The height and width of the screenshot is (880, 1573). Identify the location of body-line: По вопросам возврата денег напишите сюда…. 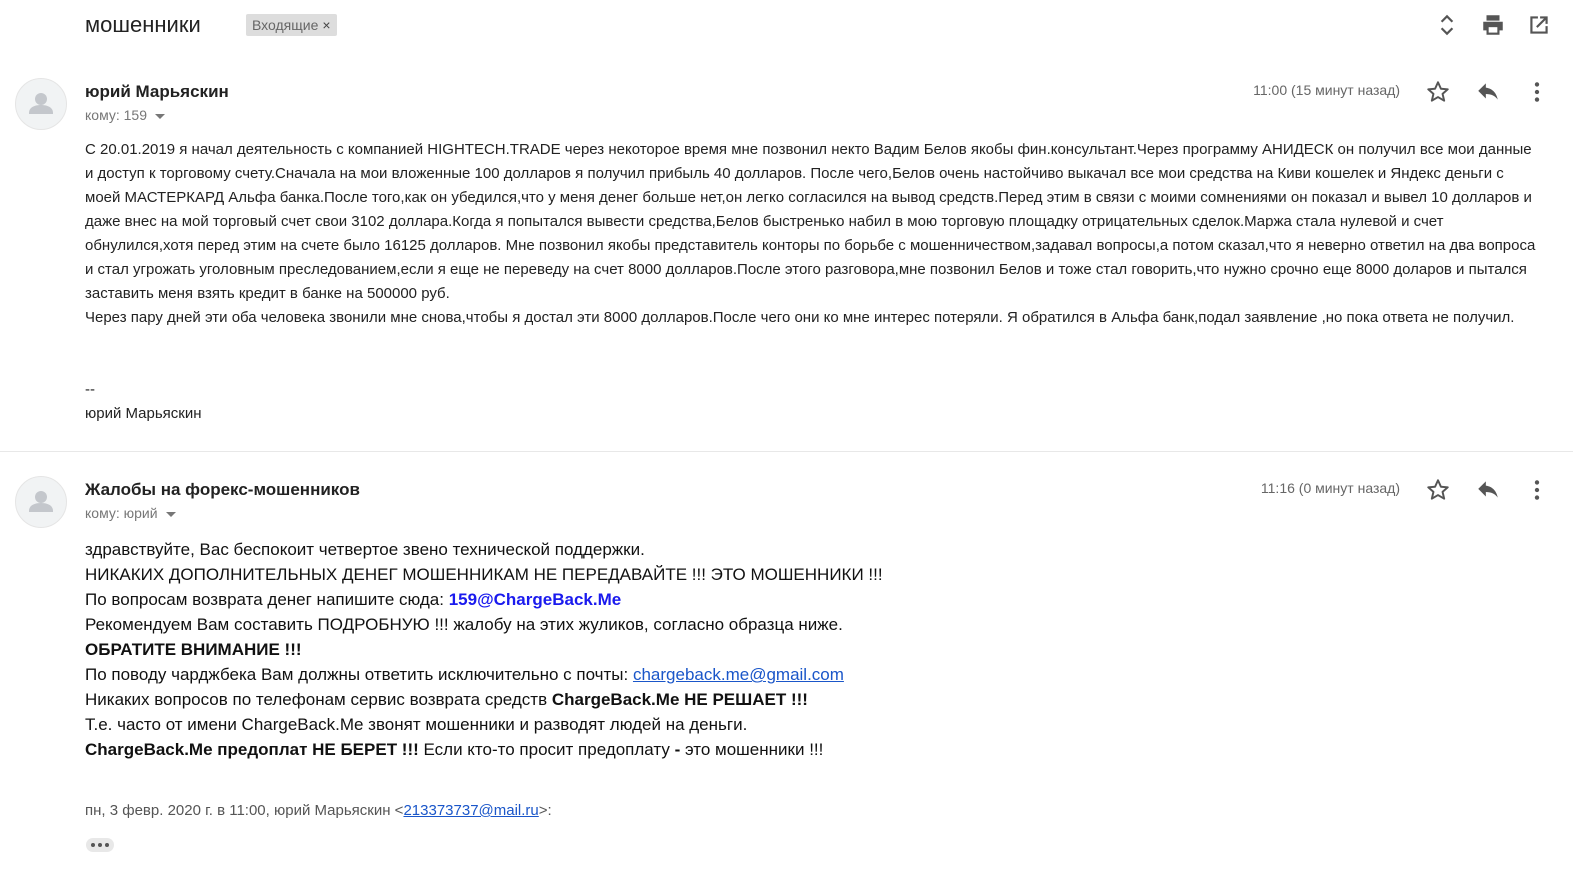
(810, 599).